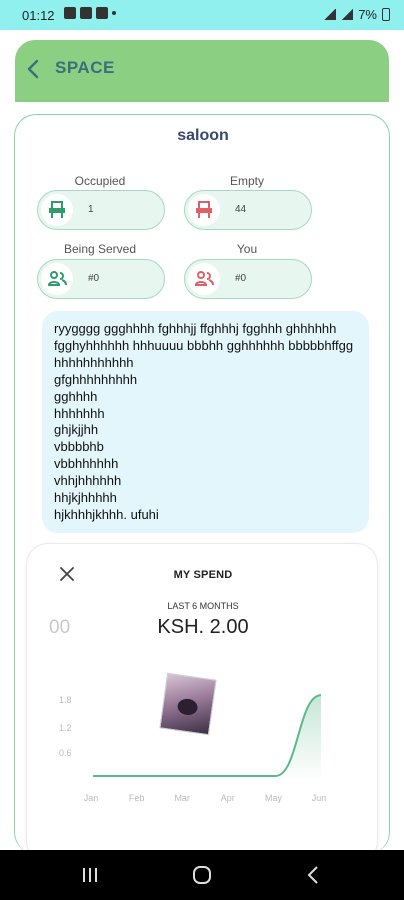 The height and width of the screenshot is (900, 404). Describe the element at coordinates (85, 67) in the screenshot. I see `page-title: SPACE` at that location.